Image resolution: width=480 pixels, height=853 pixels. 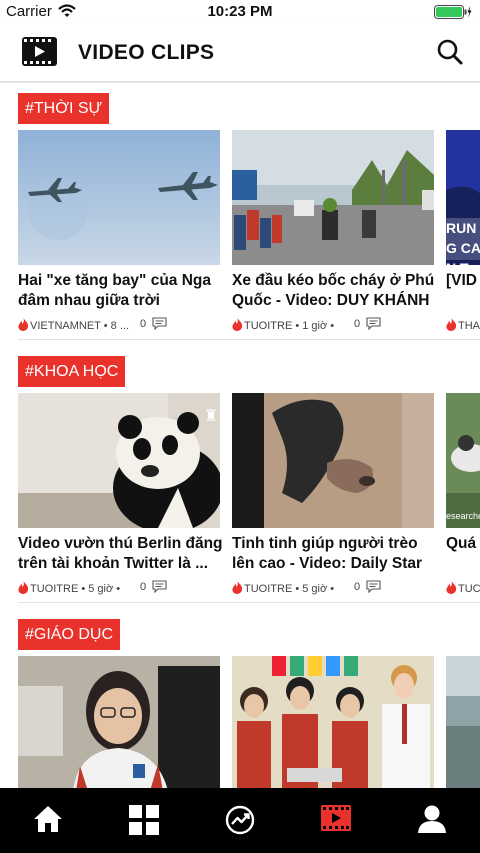 I want to click on tab-home, so click(x=48, y=820).